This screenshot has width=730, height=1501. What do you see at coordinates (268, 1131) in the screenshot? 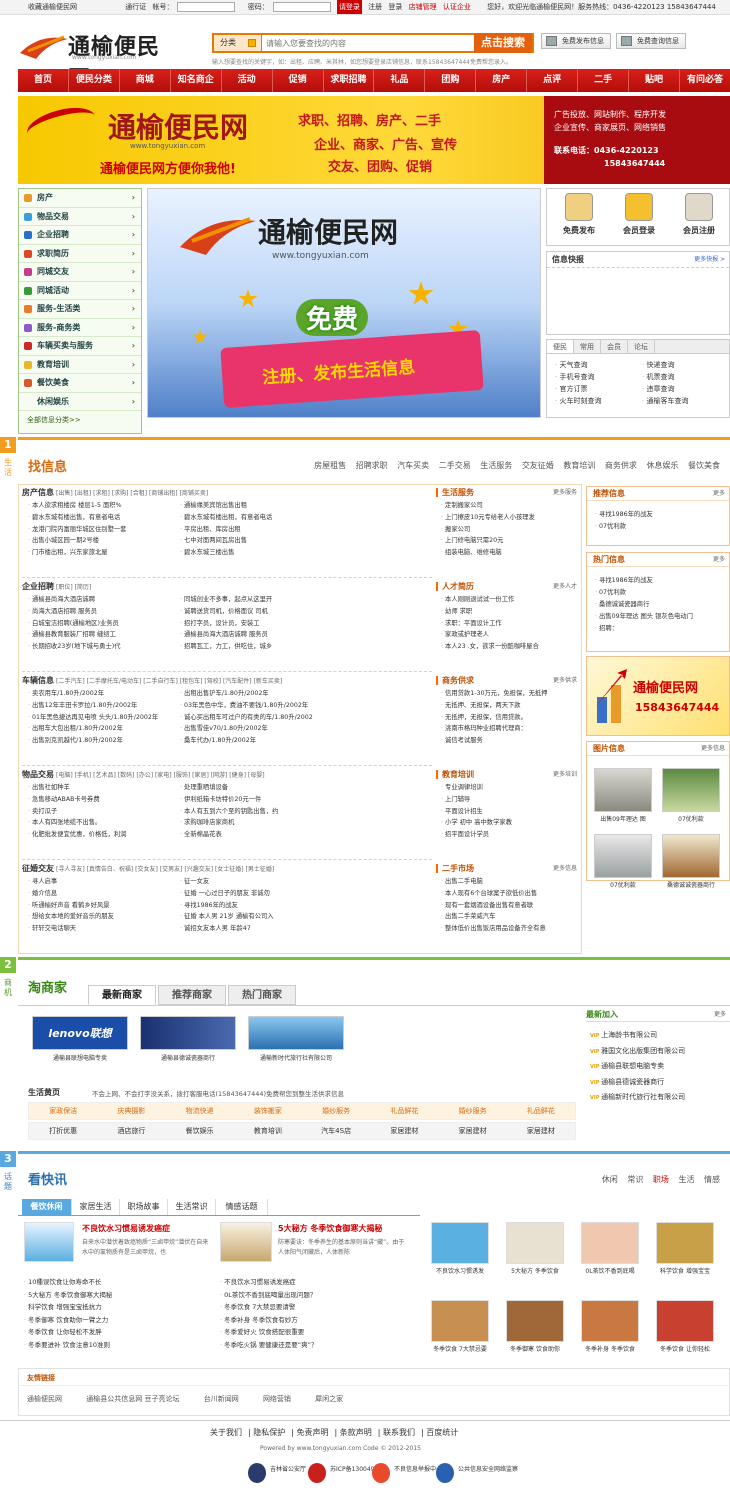
I see `yellow-page-link: 教育培训` at bounding box center [268, 1131].